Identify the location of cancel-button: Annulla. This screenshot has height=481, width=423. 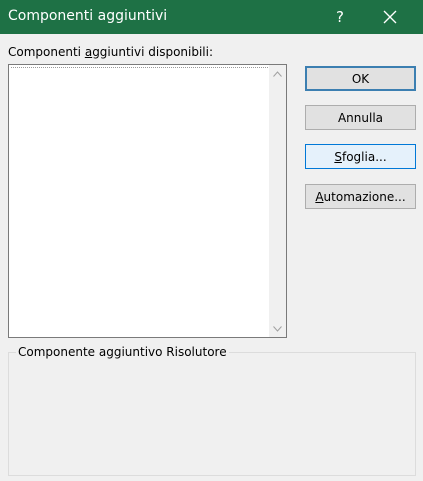
(360, 117).